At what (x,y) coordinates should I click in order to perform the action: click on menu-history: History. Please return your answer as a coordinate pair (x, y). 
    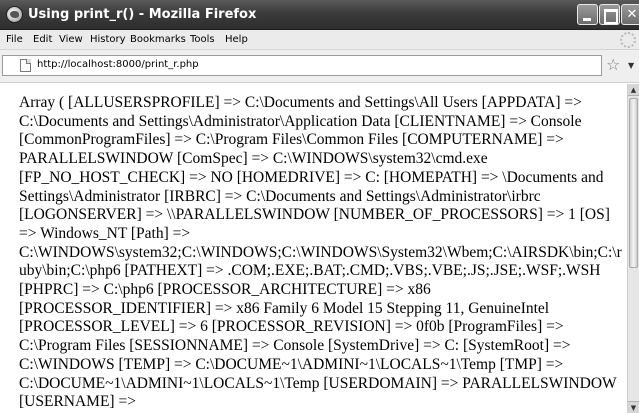
    Looking at the image, I should click on (108, 39).